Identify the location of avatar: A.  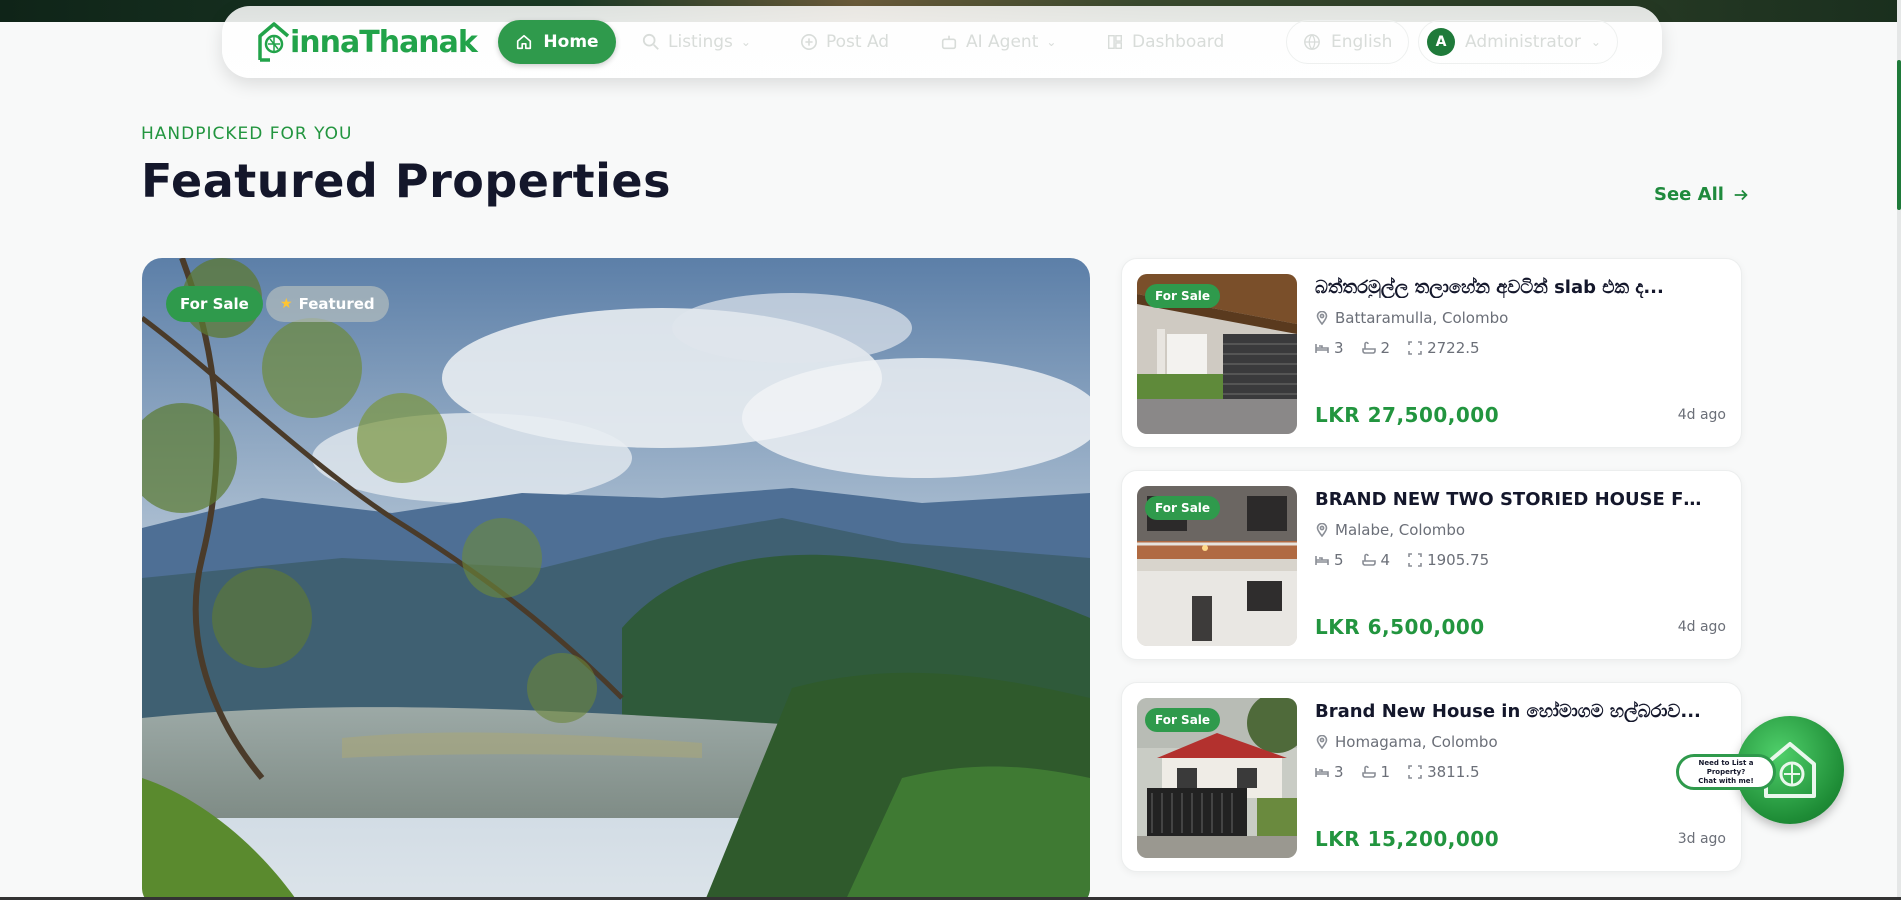
(1441, 42).